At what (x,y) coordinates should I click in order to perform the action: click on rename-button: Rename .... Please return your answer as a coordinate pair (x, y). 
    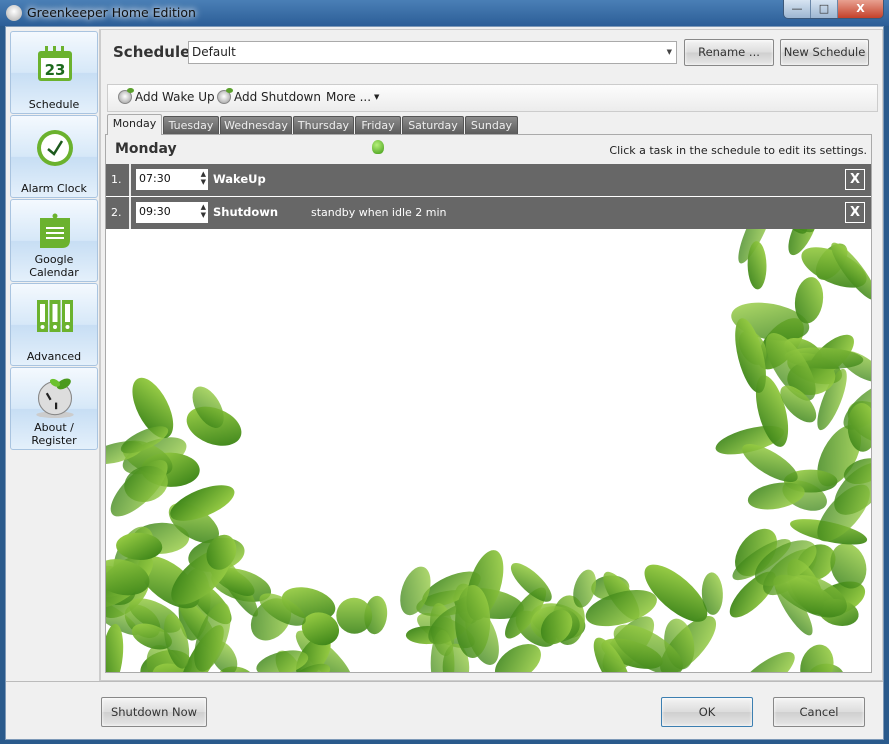
    Looking at the image, I should click on (729, 52).